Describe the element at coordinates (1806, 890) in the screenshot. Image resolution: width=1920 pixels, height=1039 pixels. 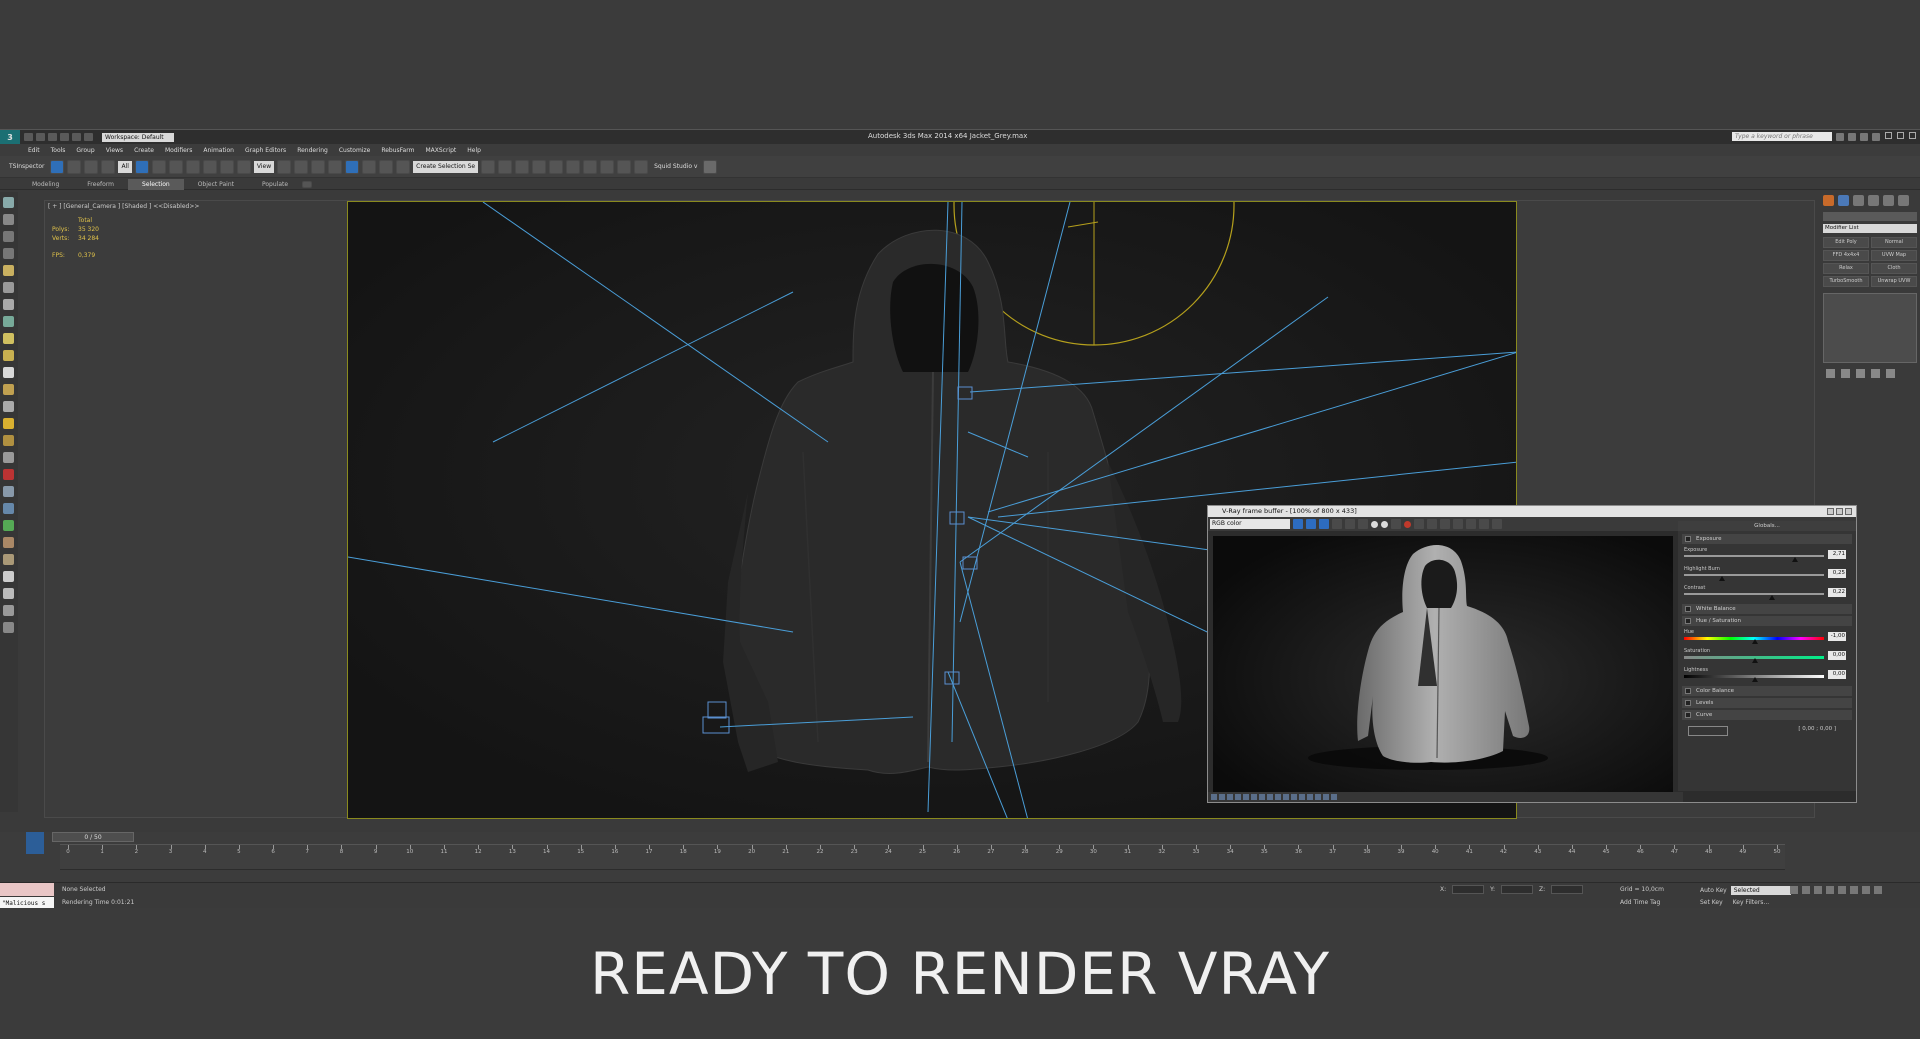
I see `previous-frame-icon` at that location.